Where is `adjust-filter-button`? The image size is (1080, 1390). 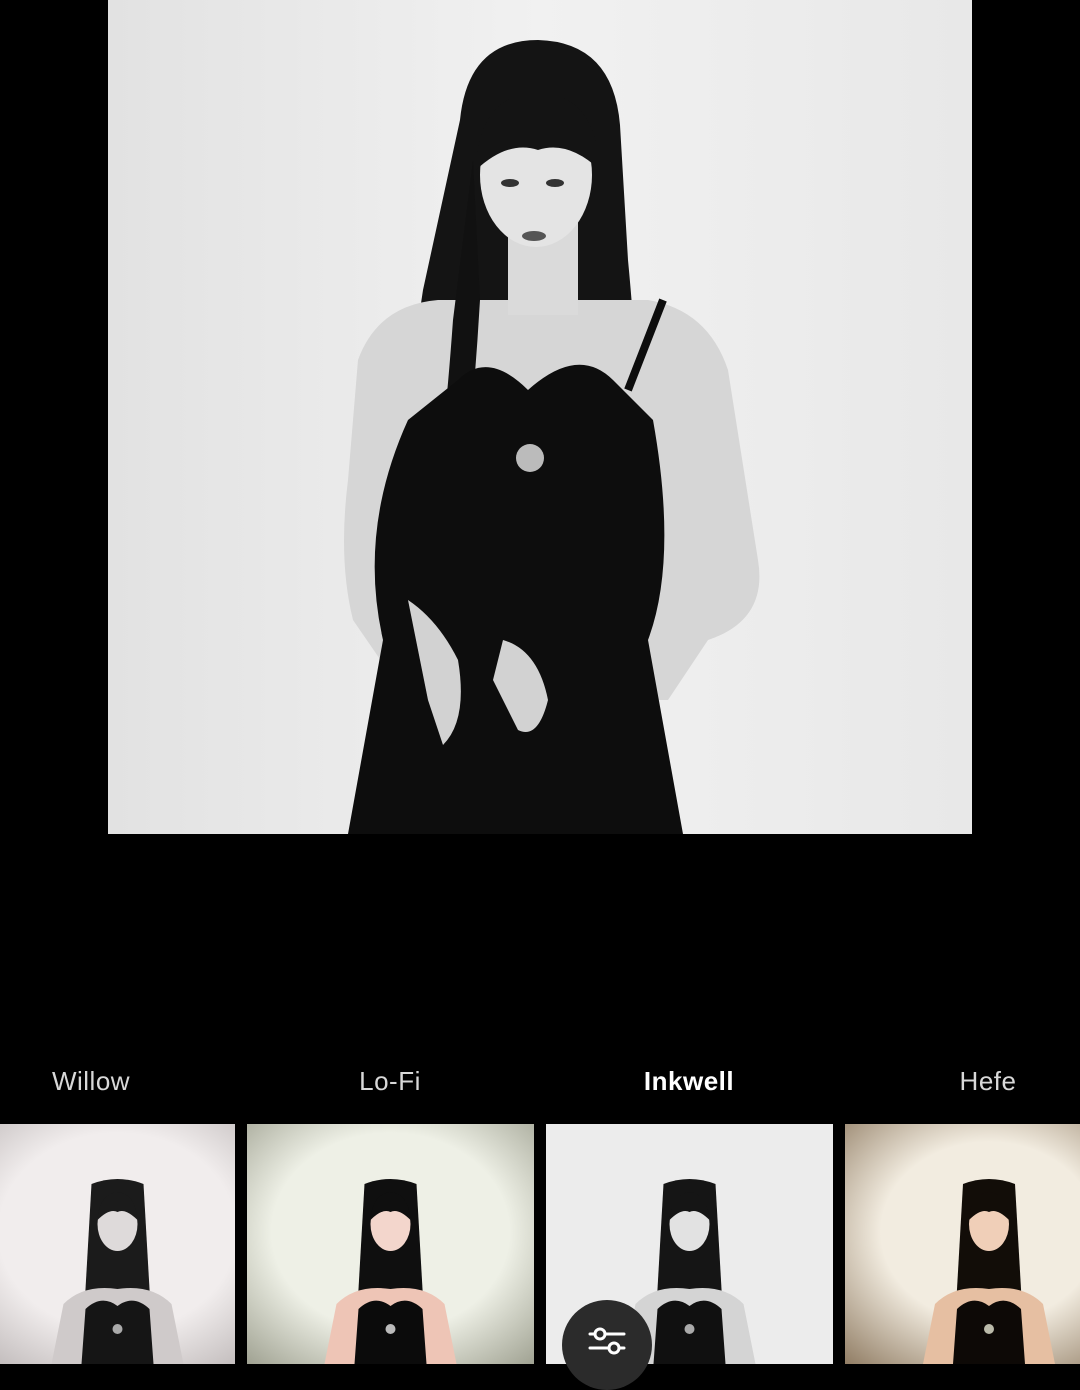 adjust-filter-button is located at coordinates (607, 1345).